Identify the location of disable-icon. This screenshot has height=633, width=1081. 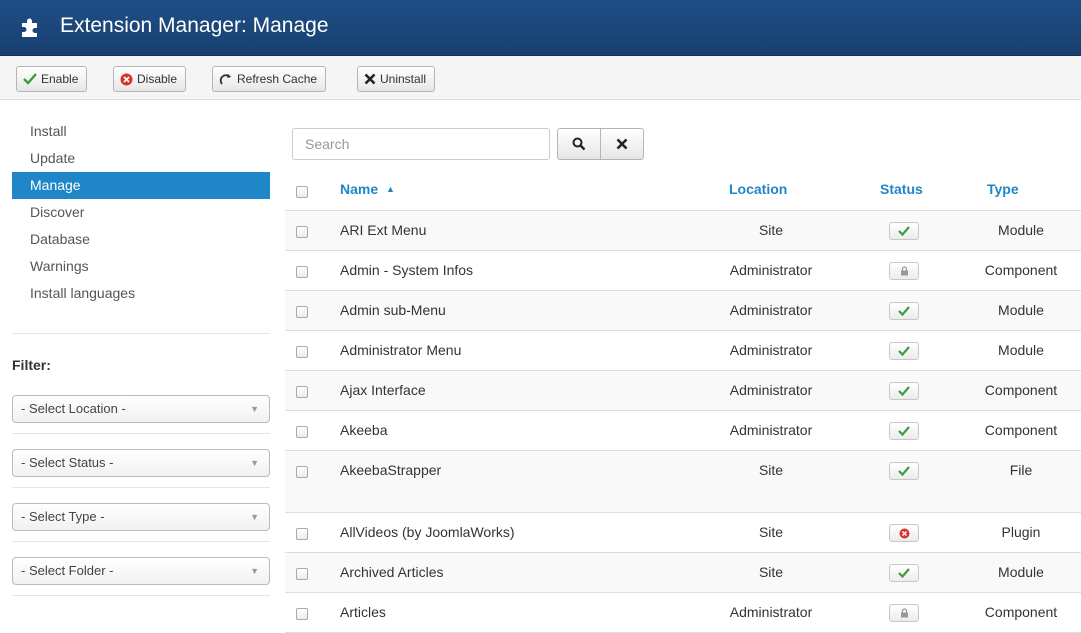
(126, 79).